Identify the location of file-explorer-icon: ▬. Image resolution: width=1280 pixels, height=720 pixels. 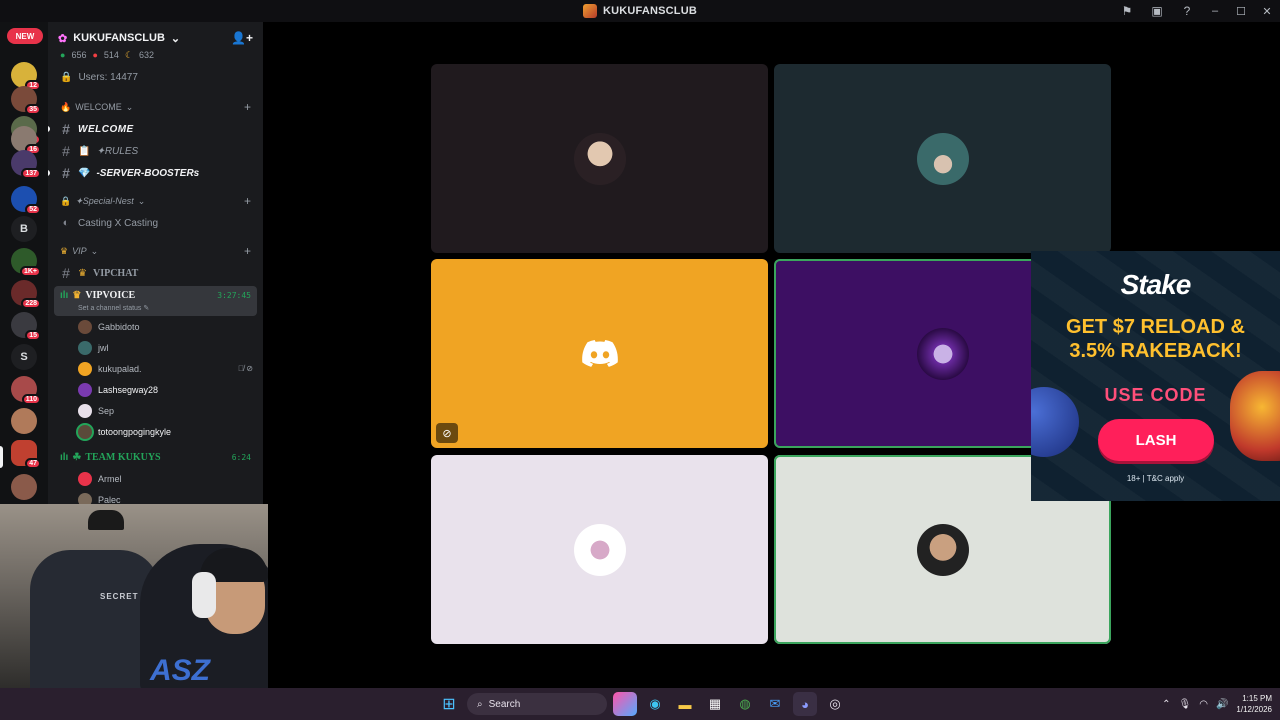
(685, 704).